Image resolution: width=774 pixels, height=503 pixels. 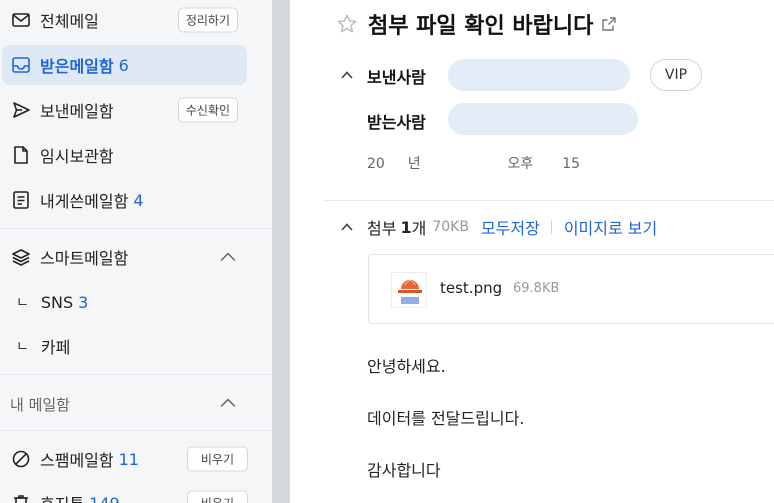 I want to click on message-header: 첨부 파일 확인 바랍니다, so click(x=476, y=24).